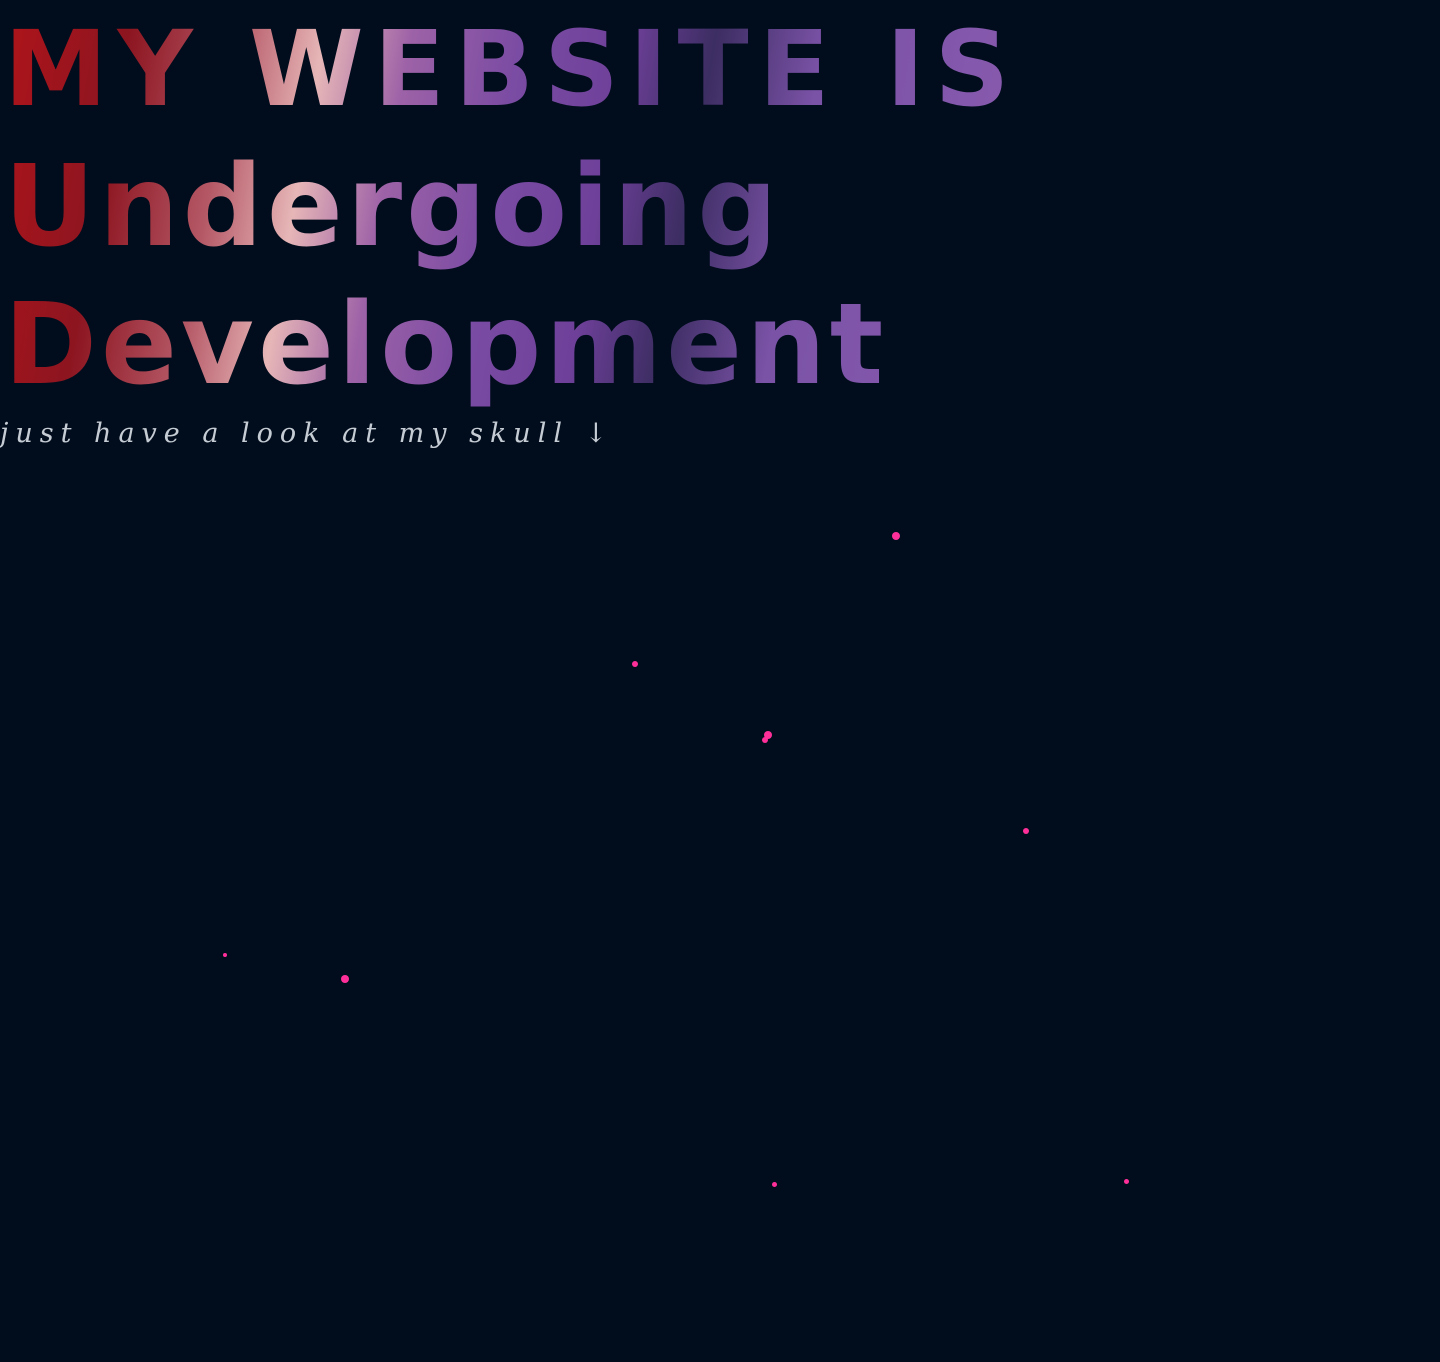  What do you see at coordinates (307, 433) in the screenshot?
I see `tagline: just have a look at my skull ↓` at bounding box center [307, 433].